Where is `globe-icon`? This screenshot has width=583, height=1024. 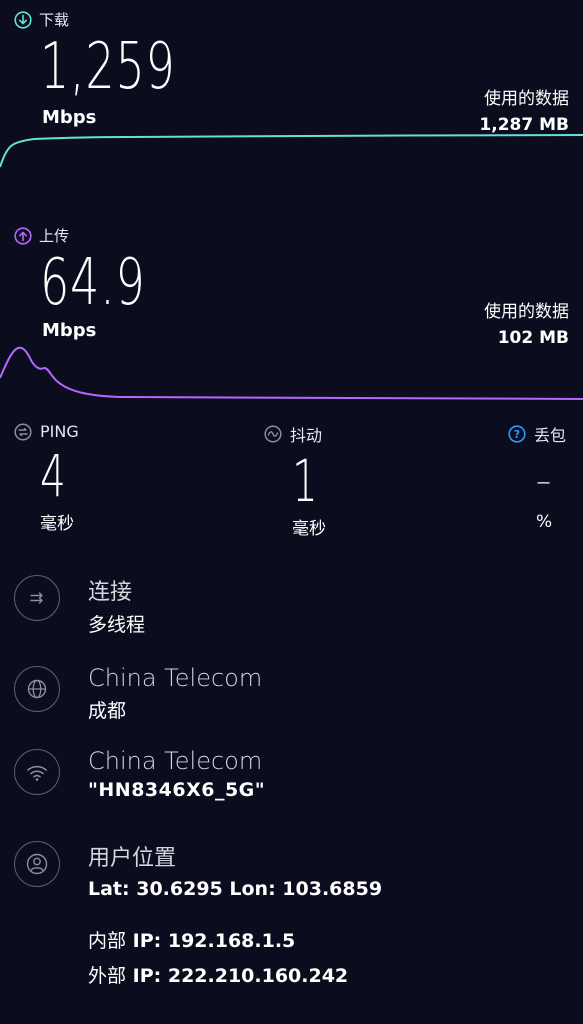
globe-icon is located at coordinates (37, 689).